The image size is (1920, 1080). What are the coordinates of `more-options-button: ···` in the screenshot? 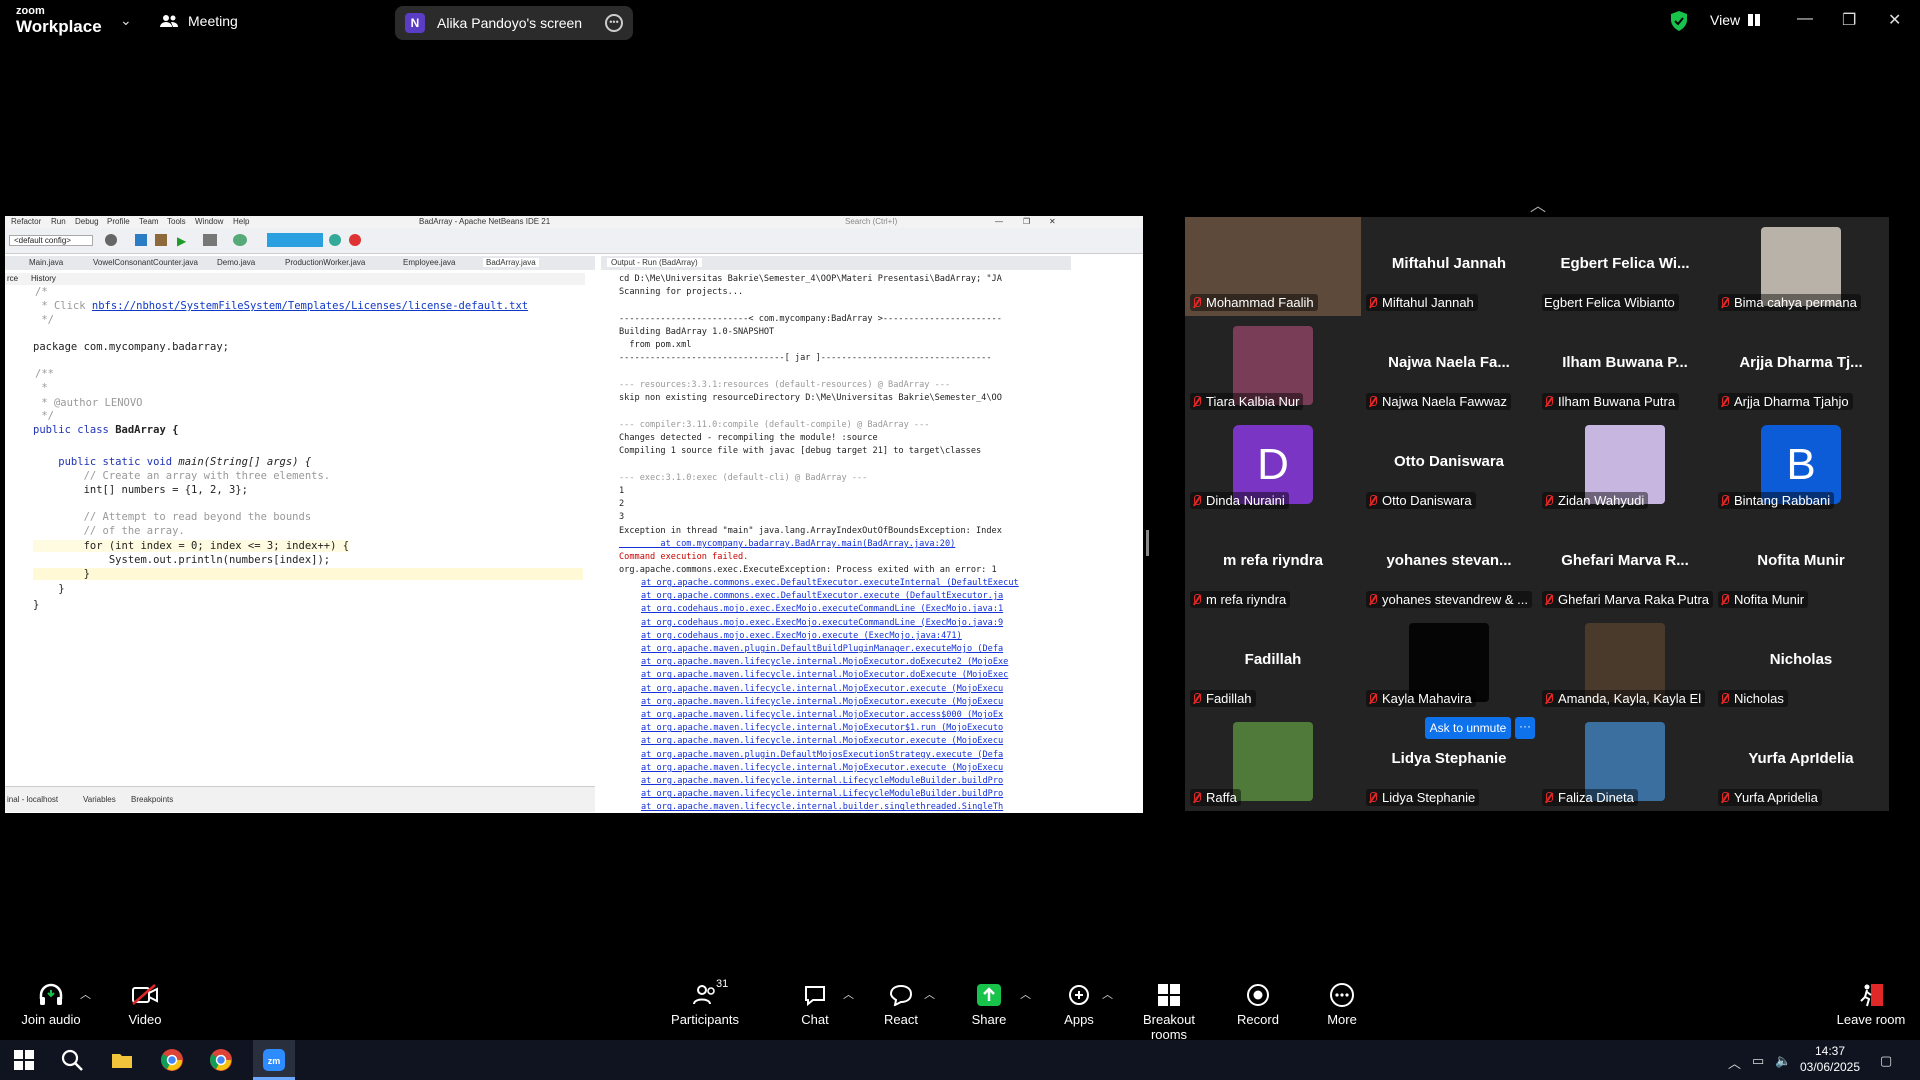 It's located at (1525, 728).